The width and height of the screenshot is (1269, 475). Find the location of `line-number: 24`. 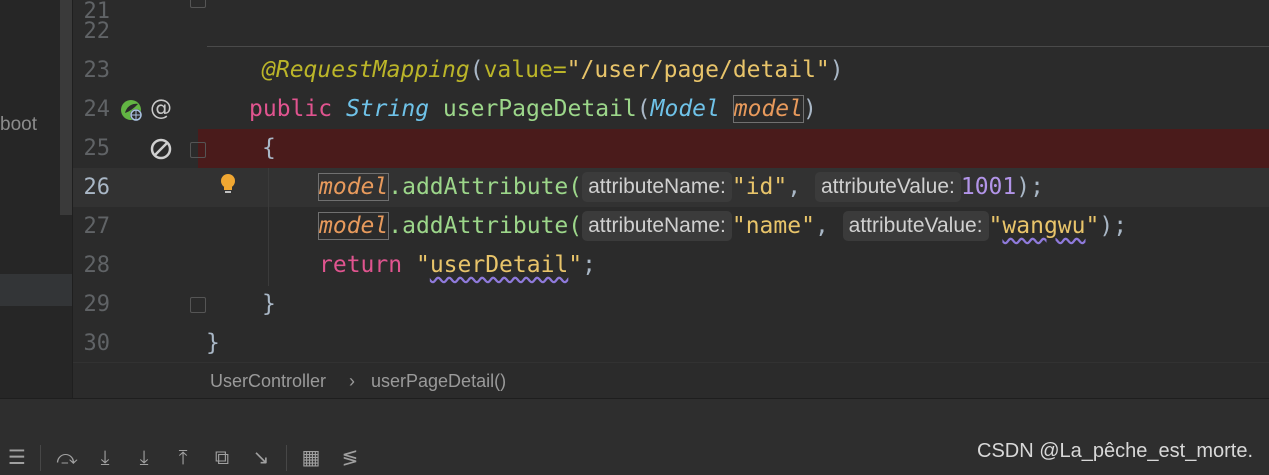

line-number: 24 is located at coordinates (97, 109).